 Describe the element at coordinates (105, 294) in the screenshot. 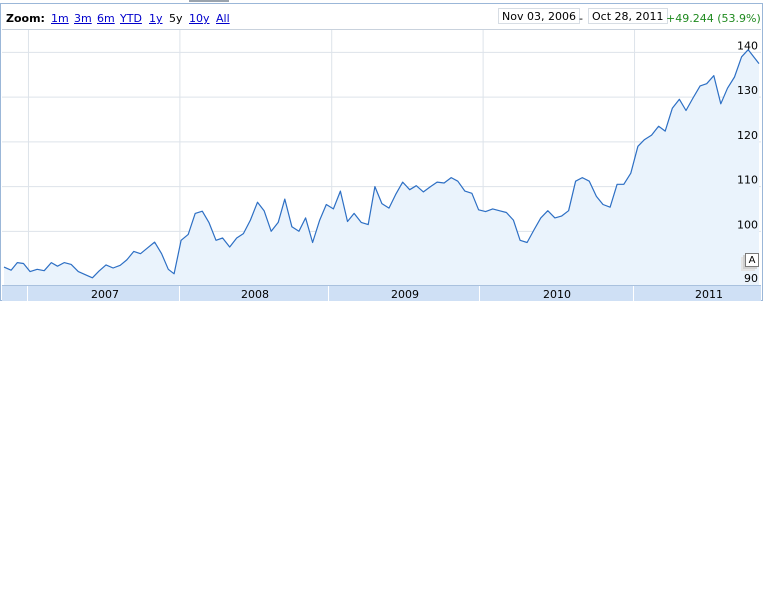

I see `timeline-year-2007: 2007` at that location.